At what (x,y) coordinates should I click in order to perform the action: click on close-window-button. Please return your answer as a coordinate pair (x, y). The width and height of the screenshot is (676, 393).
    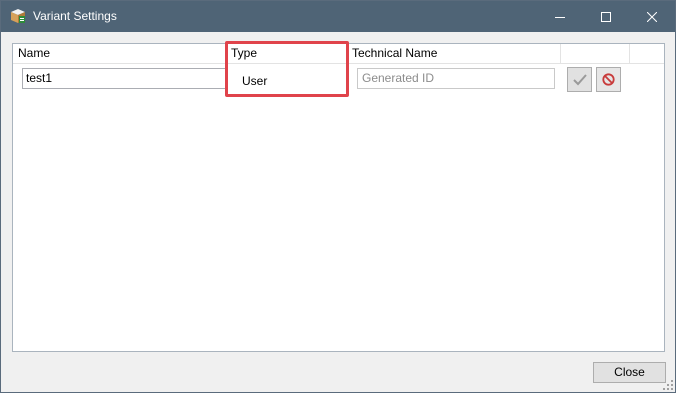
    Looking at the image, I should click on (652, 16).